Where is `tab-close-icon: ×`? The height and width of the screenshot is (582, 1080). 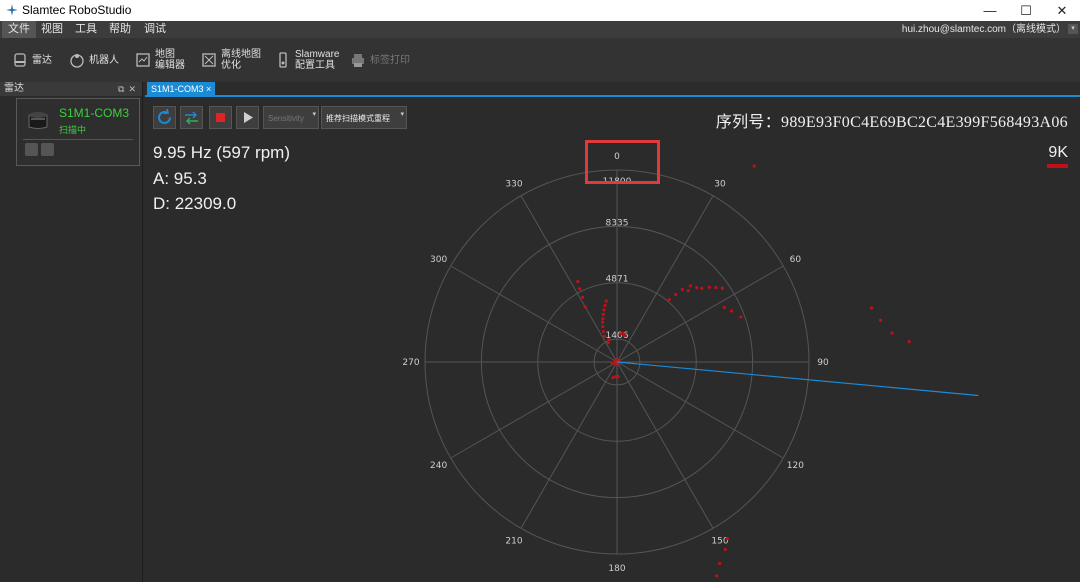
tab-close-icon: × is located at coordinates (208, 89).